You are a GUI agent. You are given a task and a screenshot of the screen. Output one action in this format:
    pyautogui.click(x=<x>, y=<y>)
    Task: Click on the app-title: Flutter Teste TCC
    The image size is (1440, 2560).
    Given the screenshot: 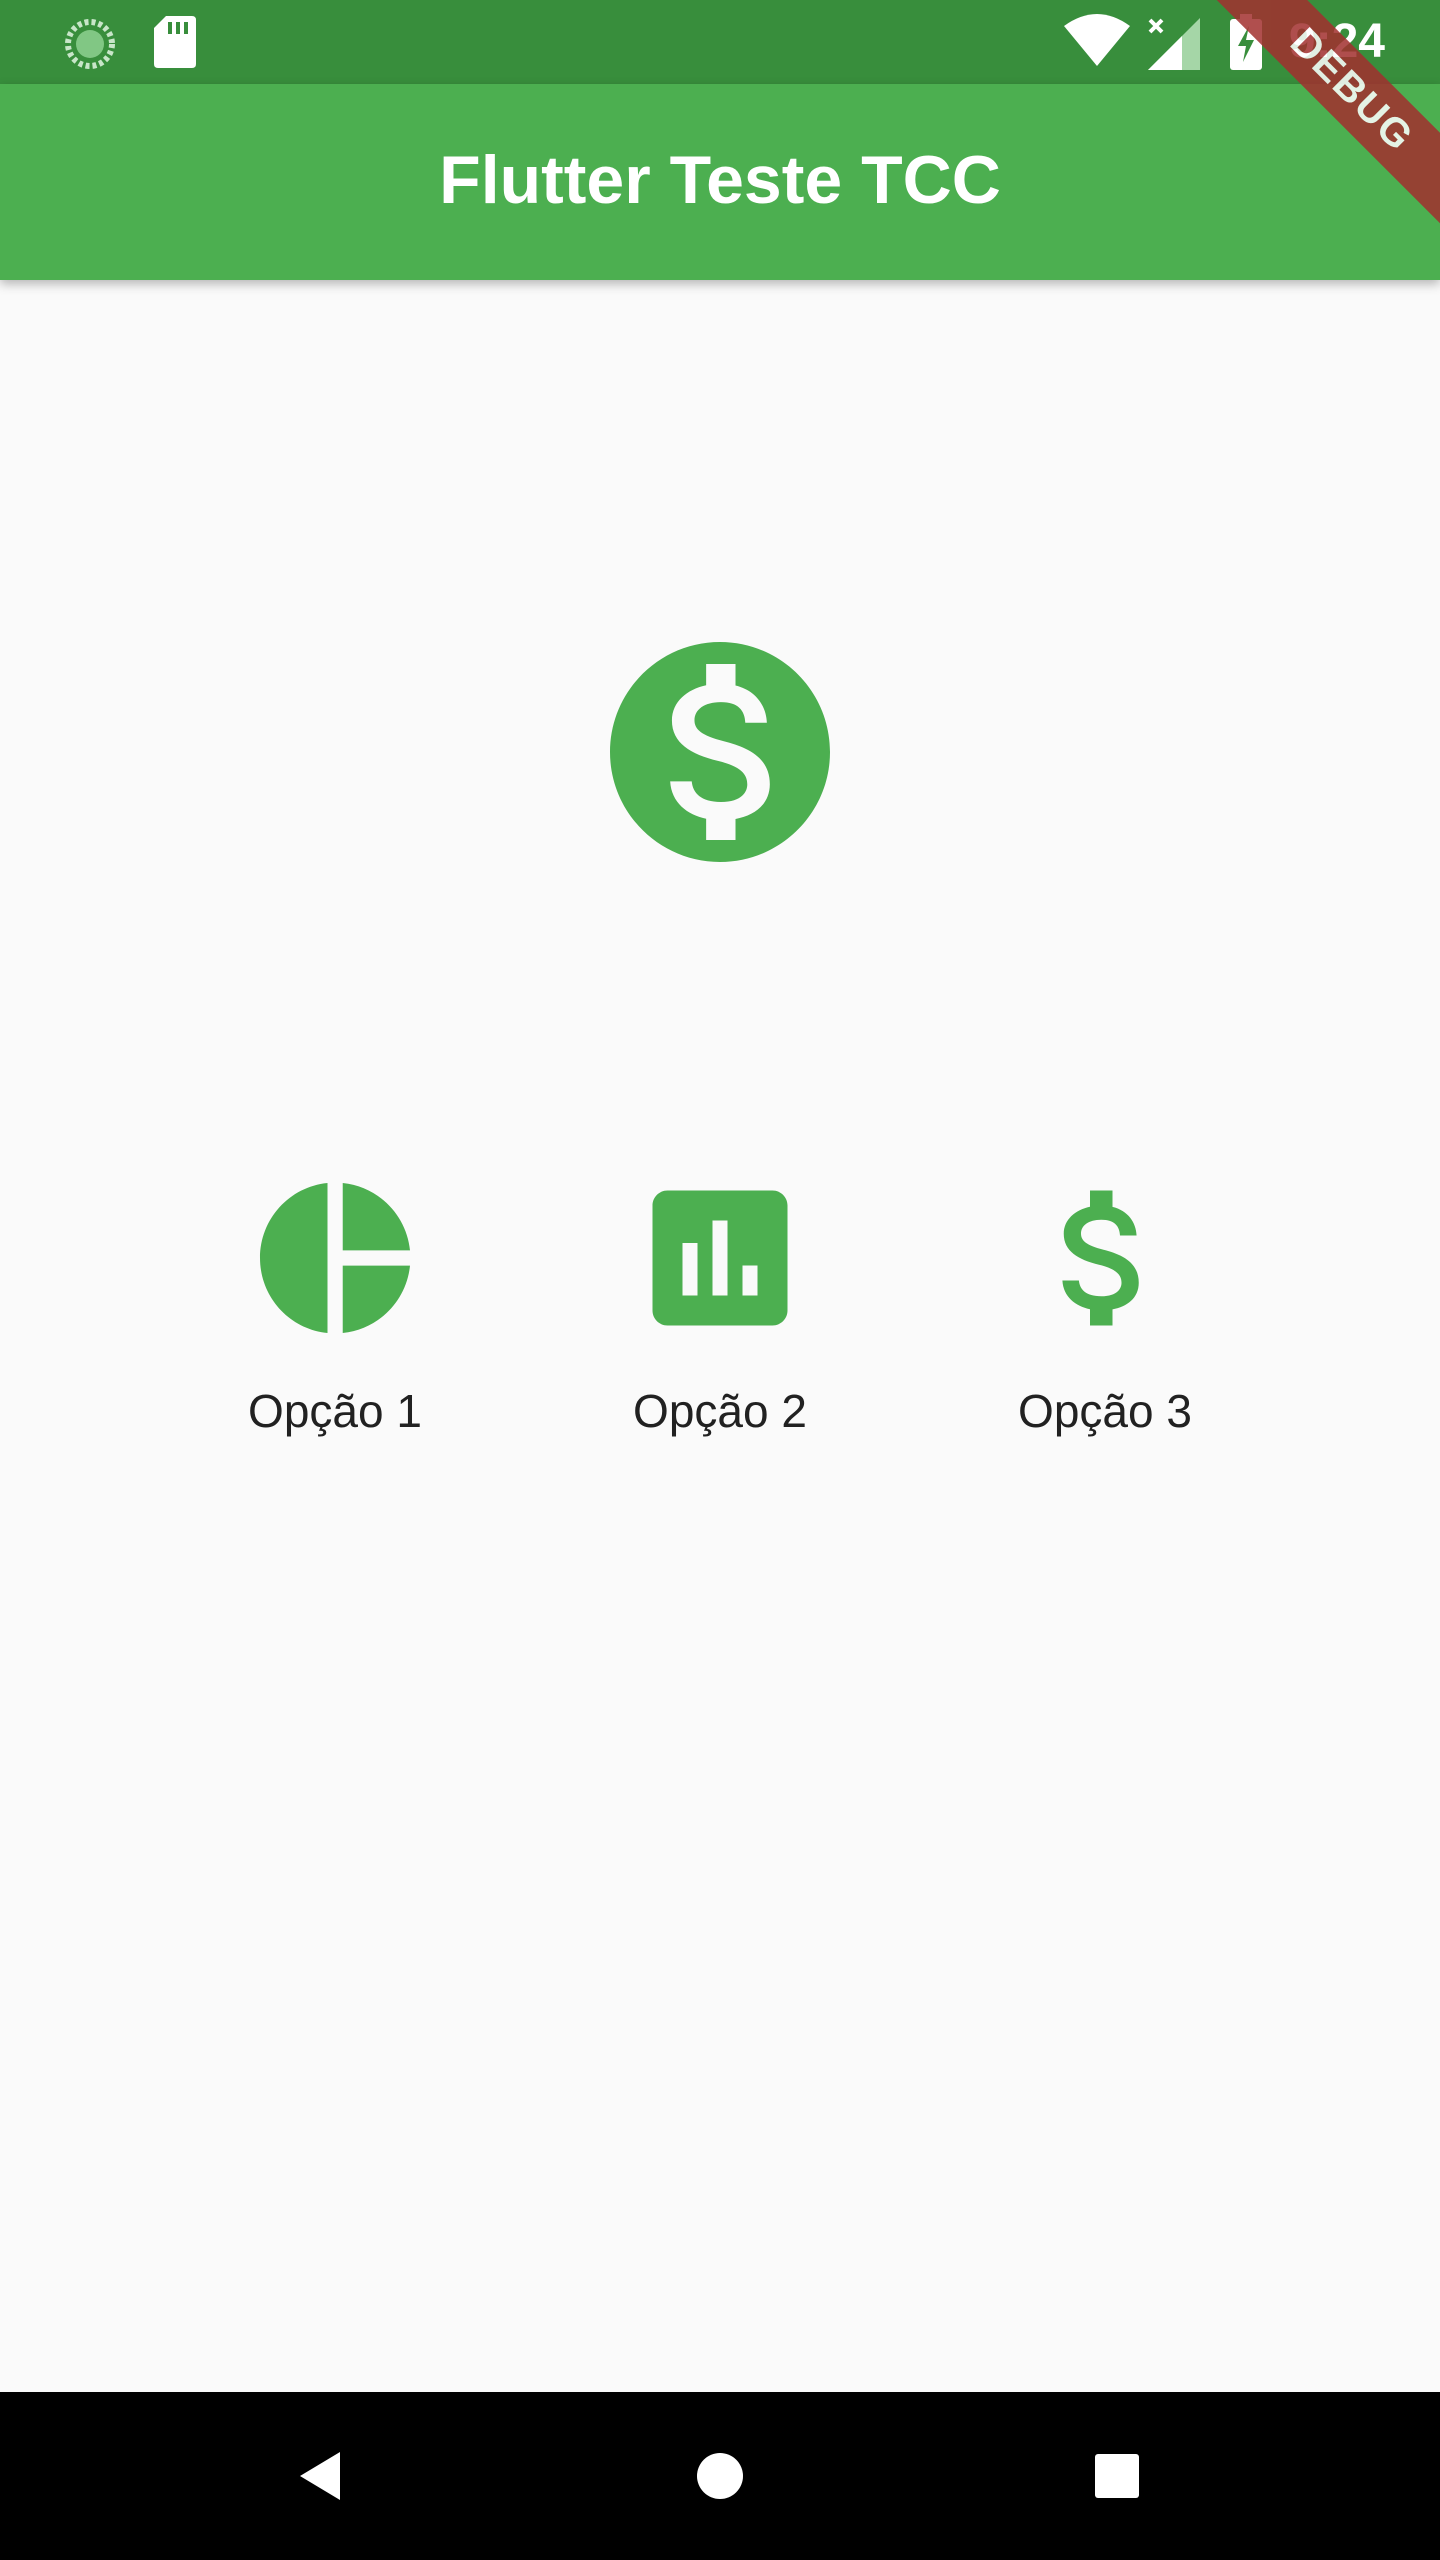 What is the action you would take?
    pyautogui.click(x=720, y=180)
    